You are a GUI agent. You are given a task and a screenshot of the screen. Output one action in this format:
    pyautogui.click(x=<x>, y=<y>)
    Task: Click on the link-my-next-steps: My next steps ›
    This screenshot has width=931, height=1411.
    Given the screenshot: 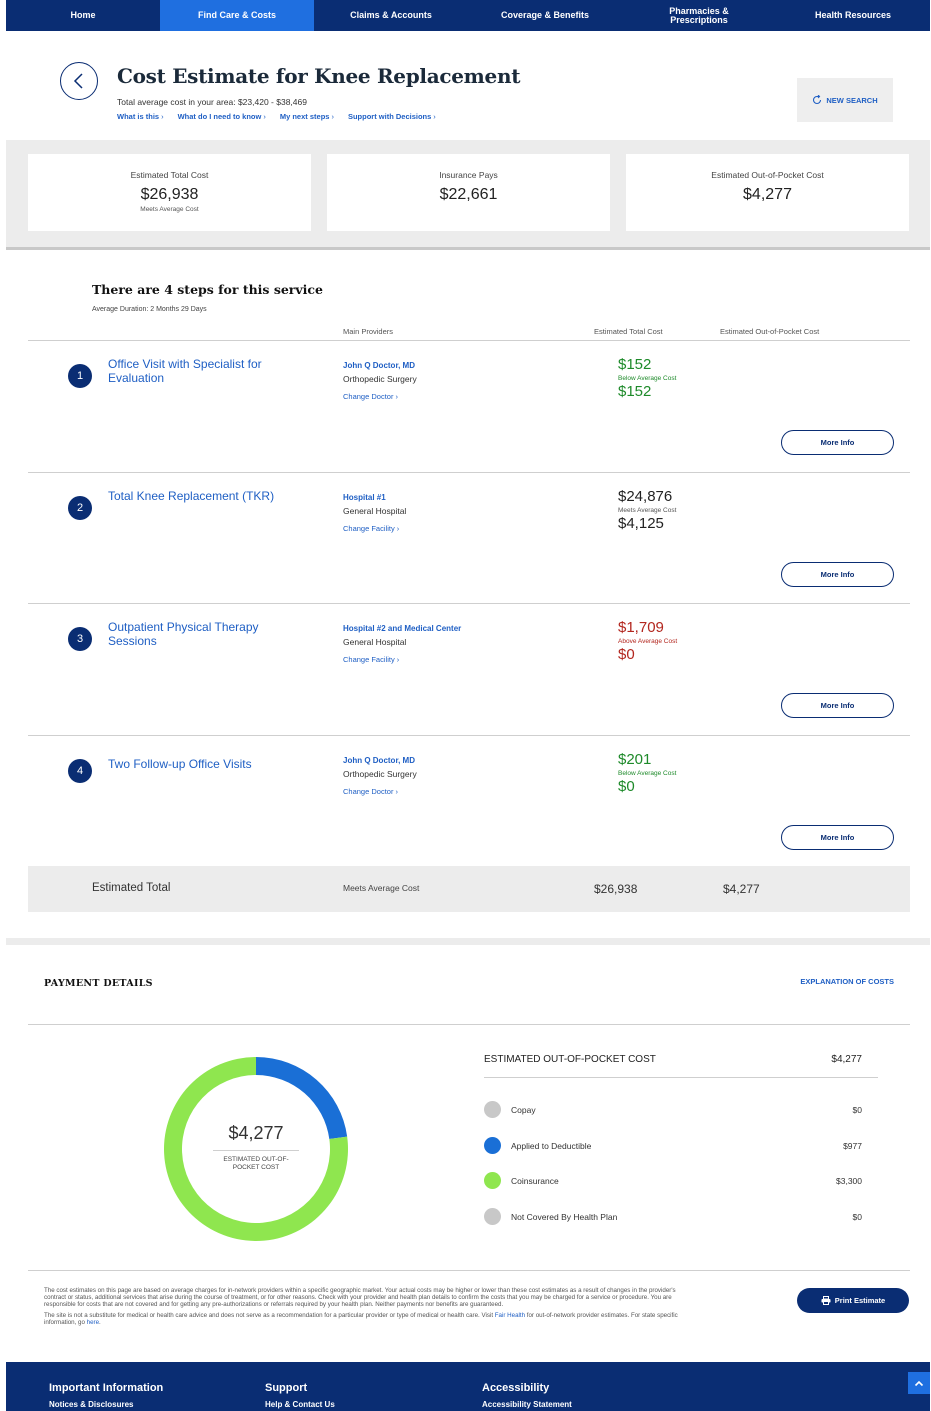 What is the action you would take?
    pyautogui.click(x=307, y=116)
    